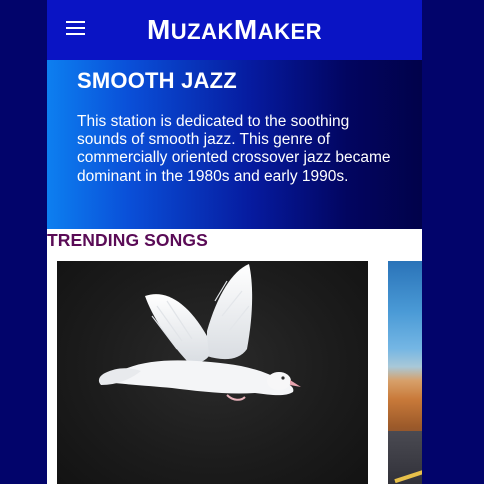 This screenshot has width=484, height=484. I want to click on brand-part: AKER, so click(290, 31).